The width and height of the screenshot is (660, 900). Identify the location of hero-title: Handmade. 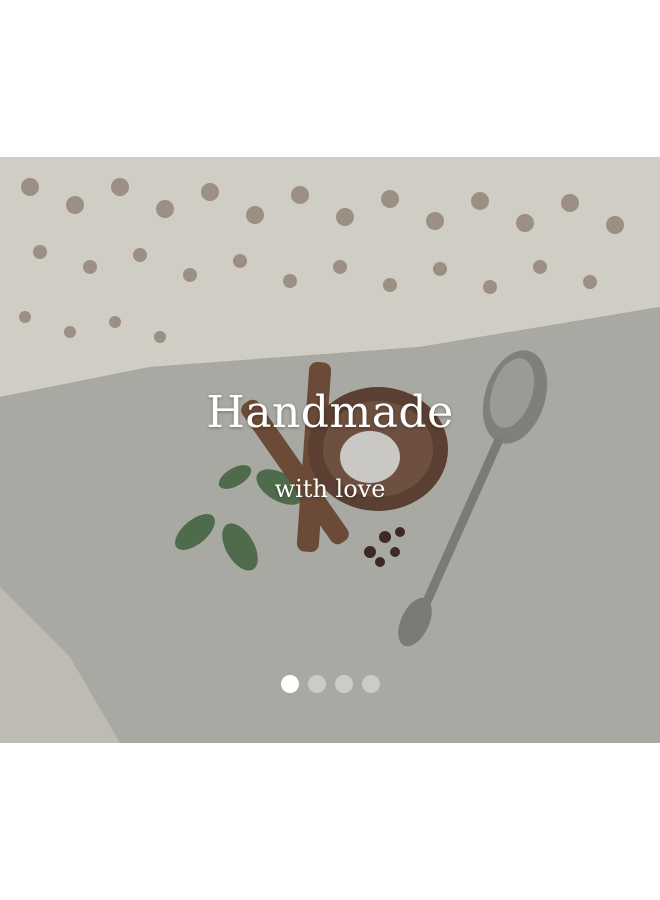
(330, 412).